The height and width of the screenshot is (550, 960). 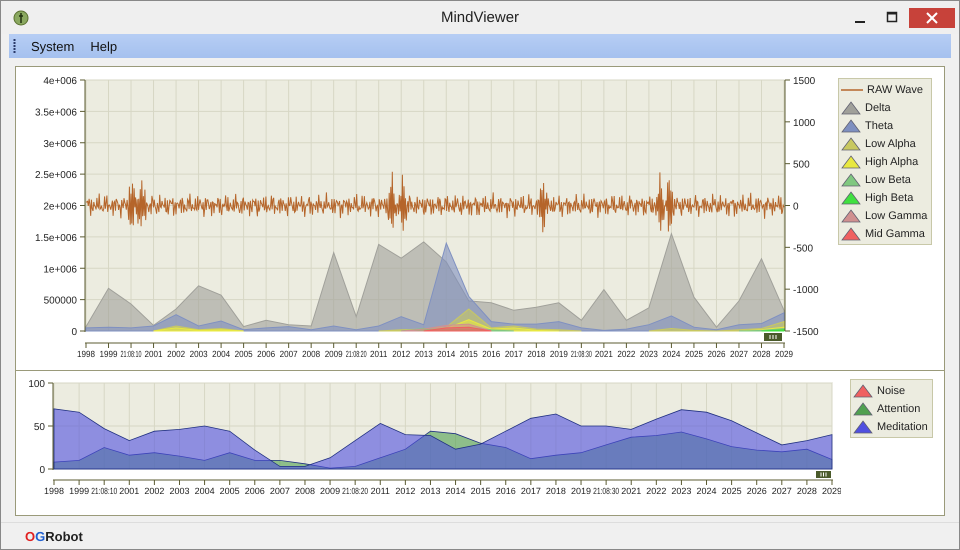 What do you see at coordinates (878, 108) in the screenshot?
I see `legend-label: Delta` at bounding box center [878, 108].